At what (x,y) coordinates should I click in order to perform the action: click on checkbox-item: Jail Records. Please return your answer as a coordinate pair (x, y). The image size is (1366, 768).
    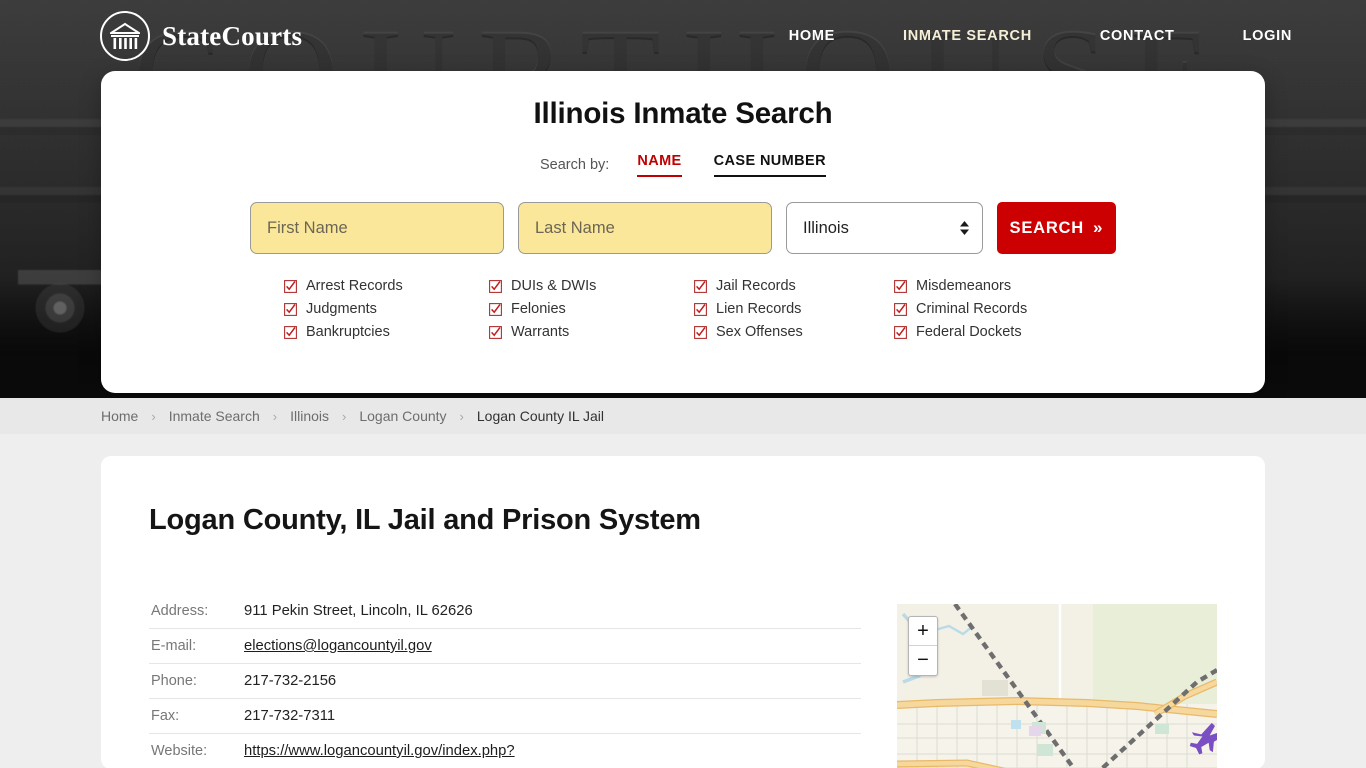
    Looking at the image, I should click on (794, 286).